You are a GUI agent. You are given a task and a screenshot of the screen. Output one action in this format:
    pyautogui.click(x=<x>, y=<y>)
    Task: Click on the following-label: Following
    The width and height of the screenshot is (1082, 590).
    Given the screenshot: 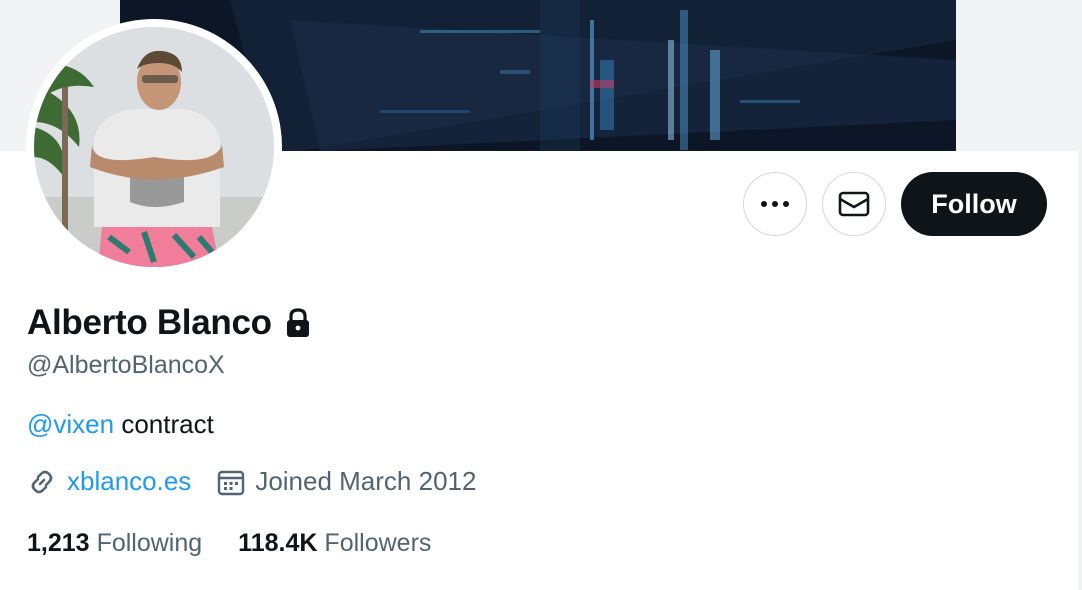 What is the action you would take?
    pyautogui.click(x=149, y=543)
    